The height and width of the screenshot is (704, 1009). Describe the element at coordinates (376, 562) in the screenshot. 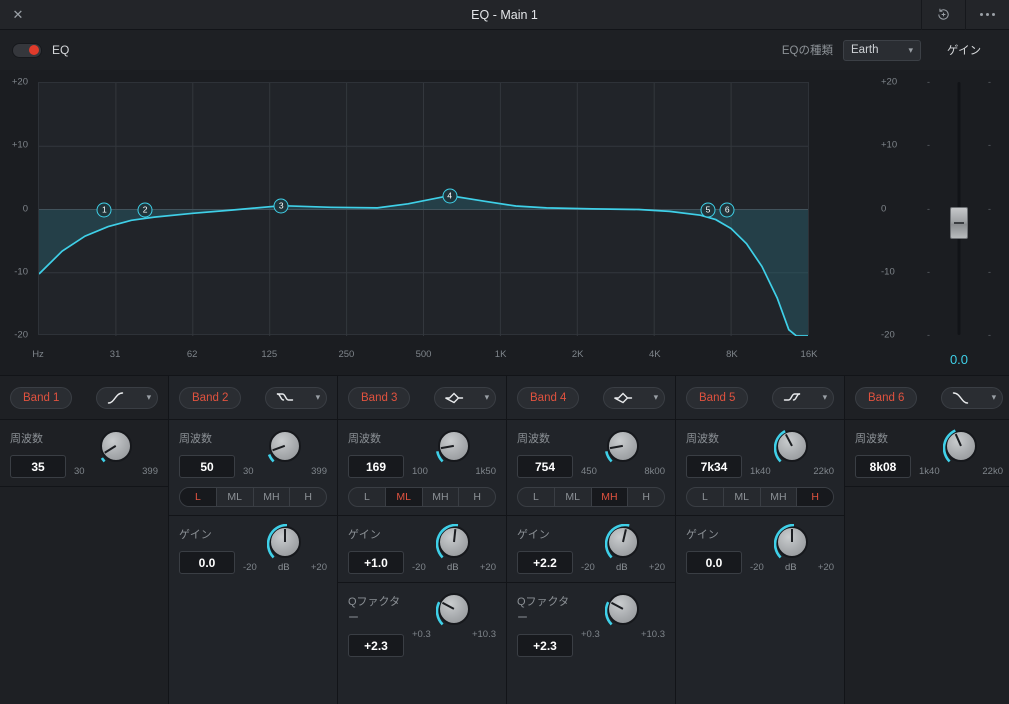

I see `band-3-gain-value: +1.0` at that location.